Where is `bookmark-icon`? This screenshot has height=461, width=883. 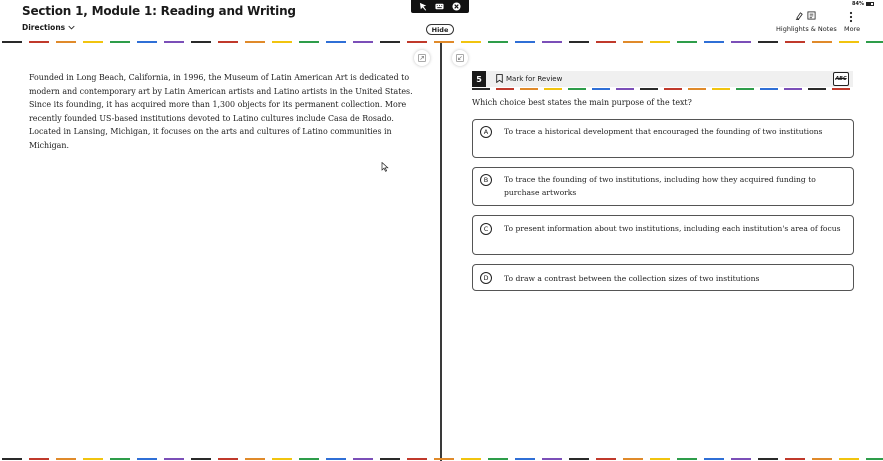
bookmark-icon is located at coordinates (499, 78).